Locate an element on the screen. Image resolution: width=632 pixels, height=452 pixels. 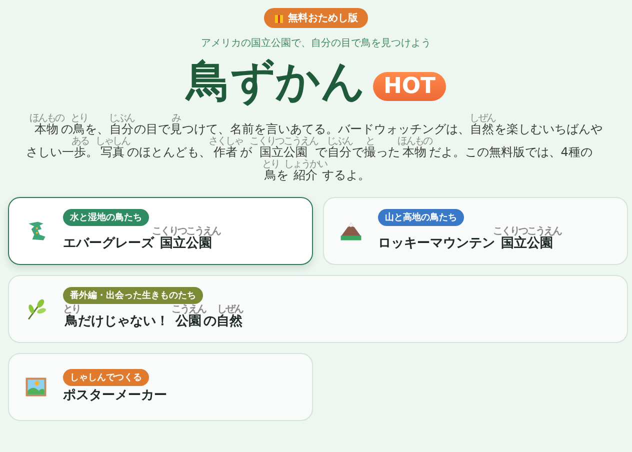
hot-badge: HOT is located at coordinates (409, 86).